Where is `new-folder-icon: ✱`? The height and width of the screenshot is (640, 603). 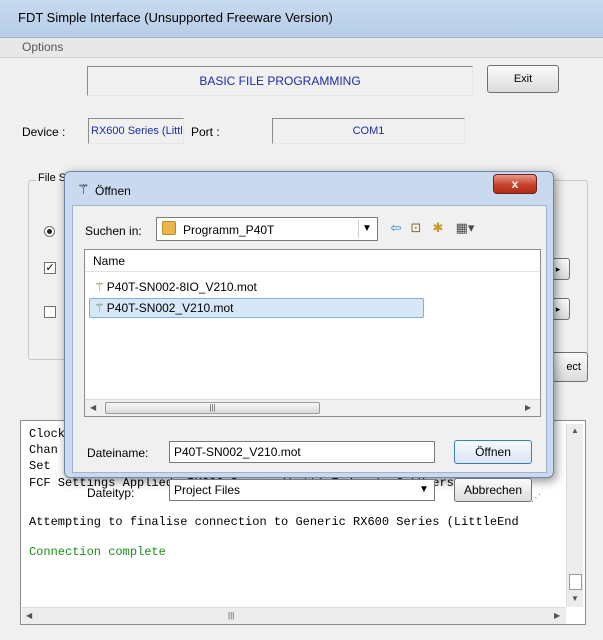 new-folder-icon: ✱ is located at coordinates (438, 228).